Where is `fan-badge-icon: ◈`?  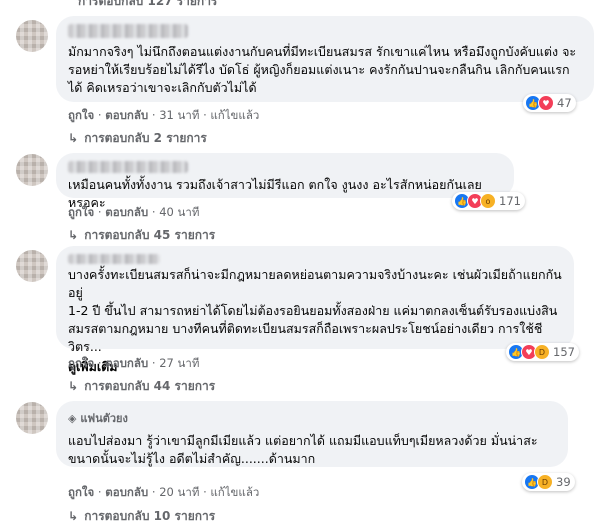 fan-badge-icon: ◈ is located at coordinates (72, 418).